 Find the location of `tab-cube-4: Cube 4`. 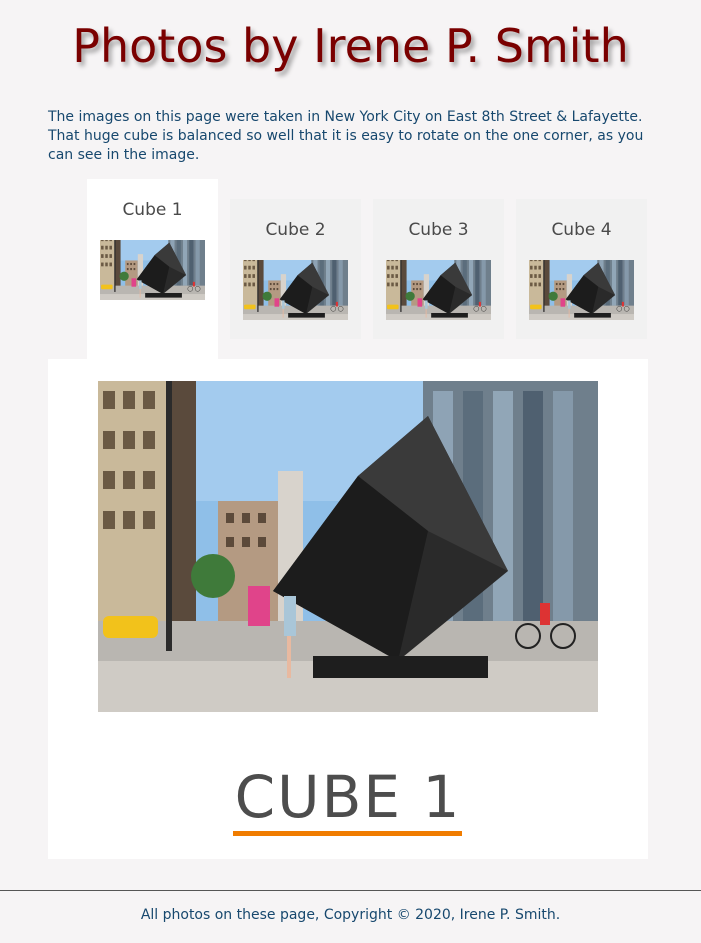

tab-cube-4: Cube 4 is located at coordinates (581, 269).